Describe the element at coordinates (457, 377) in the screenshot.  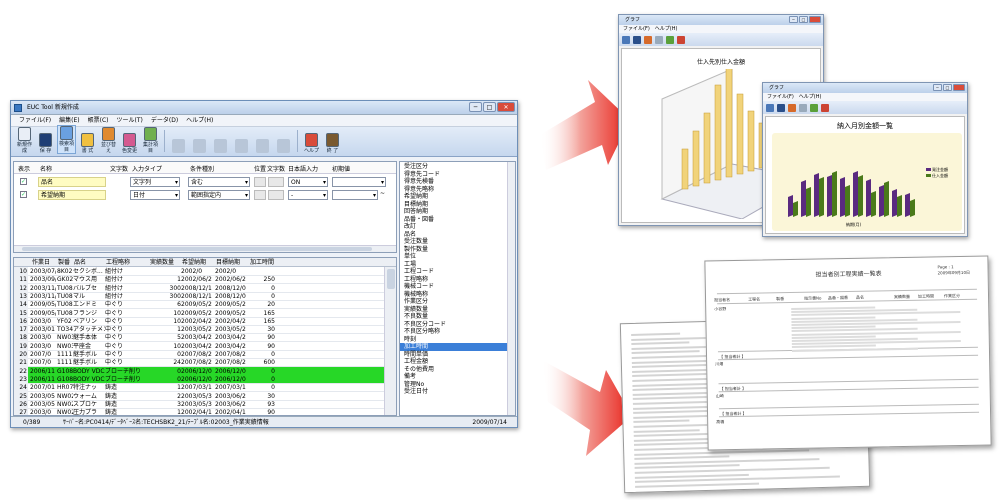
I see `field-list-item: 備考` at that location.